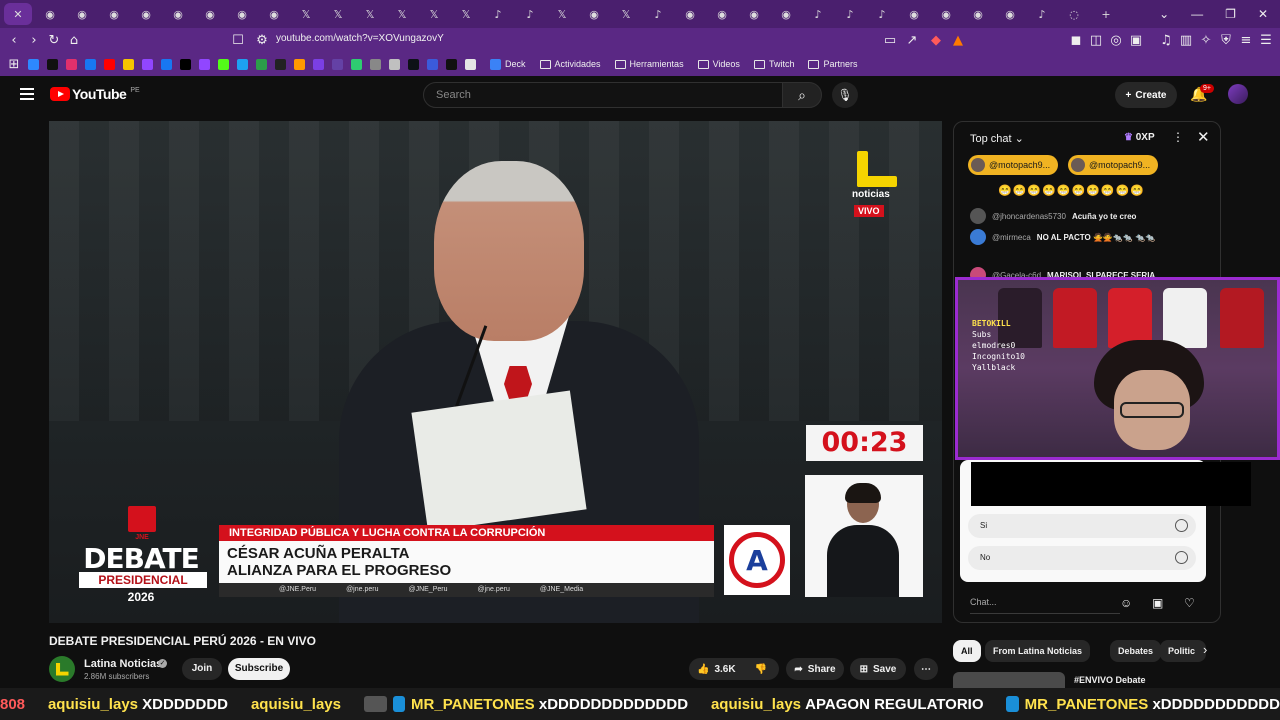 This screenshot has width=1280, height=720. What do you see at coordinates (1136, 40) in the screenshot?
I see `extension-icon: ▣` at bounding box center [1136, 40].